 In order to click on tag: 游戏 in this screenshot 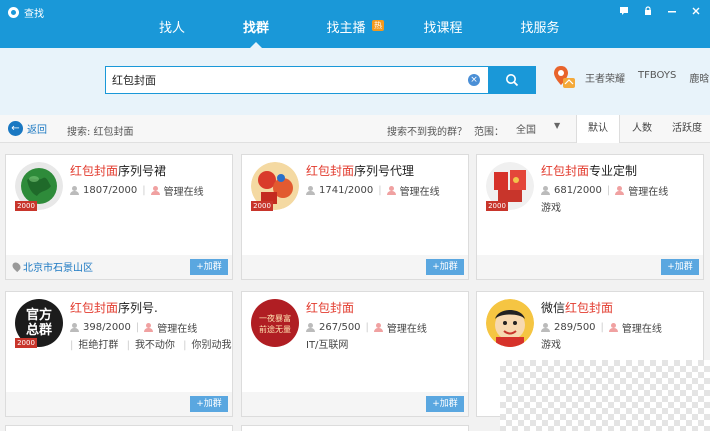, I will do `click(551, 208)`.